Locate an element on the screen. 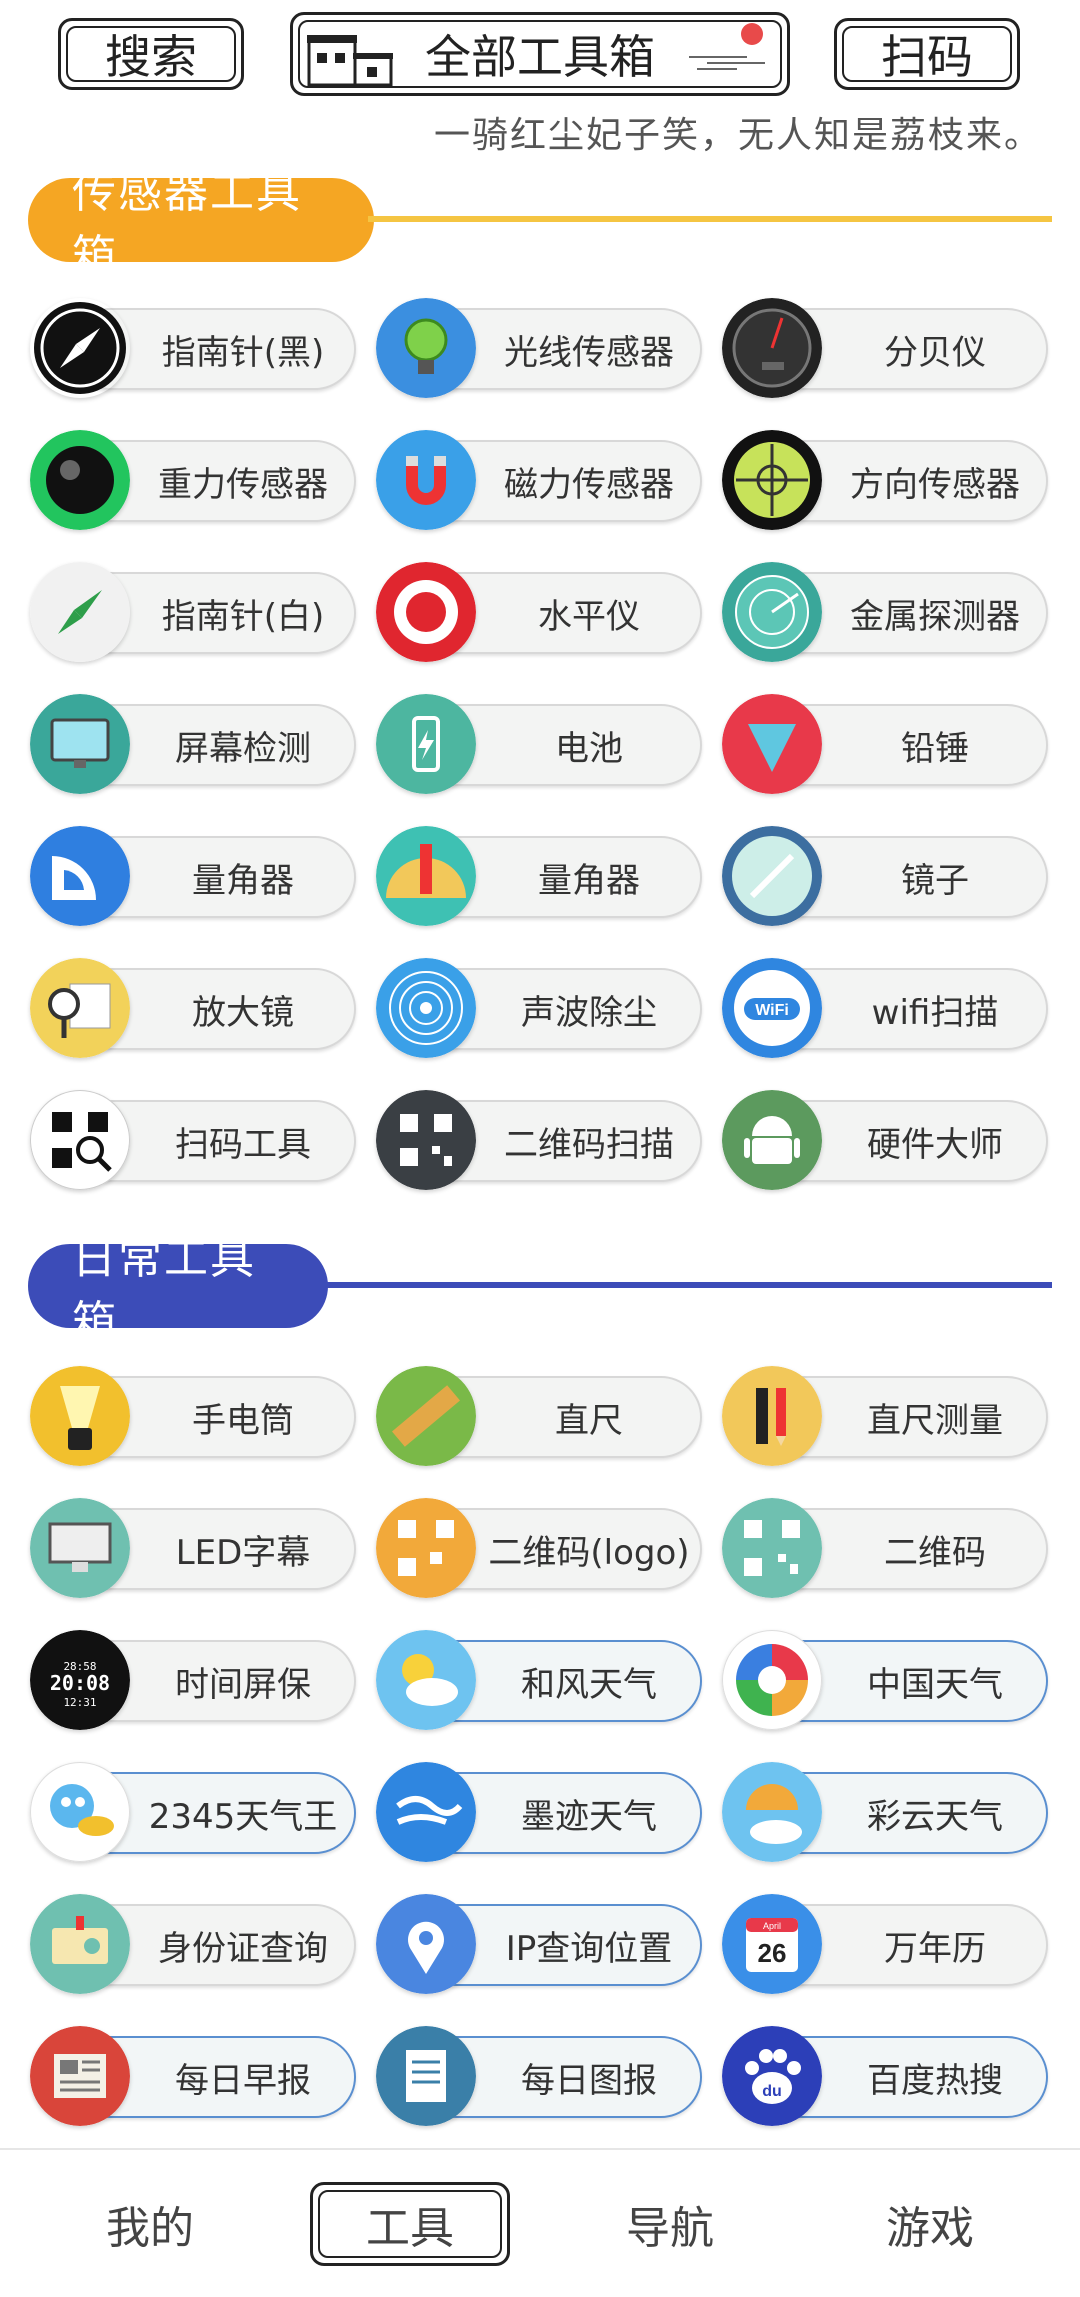 This screenshot has width=1080, height=2297. tool-item-label: 彩云天气 is located at coordinates (935, 1816).